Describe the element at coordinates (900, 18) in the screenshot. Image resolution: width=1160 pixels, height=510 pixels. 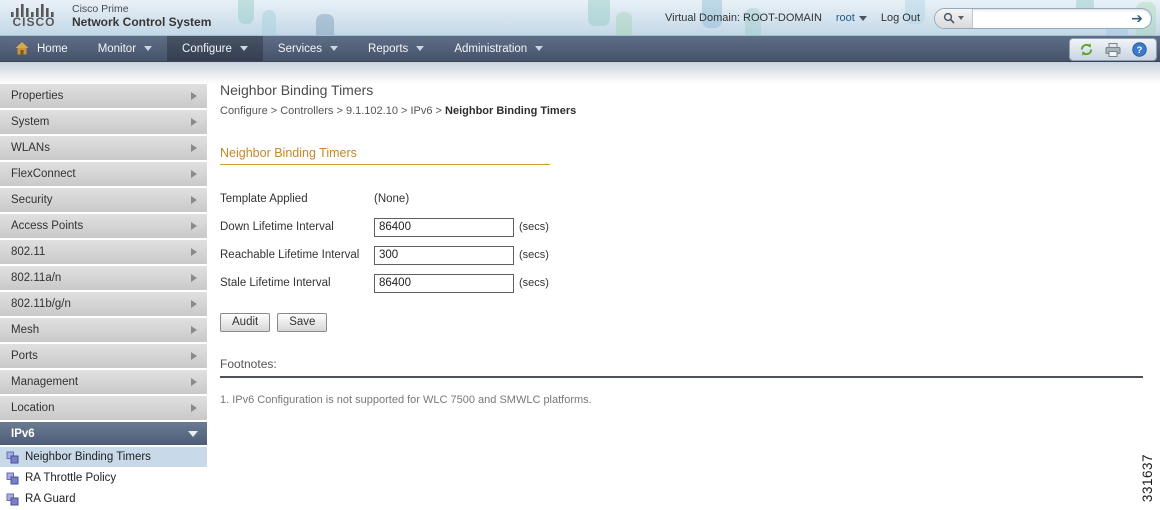
I see `logout-link: Log Out` at that location.